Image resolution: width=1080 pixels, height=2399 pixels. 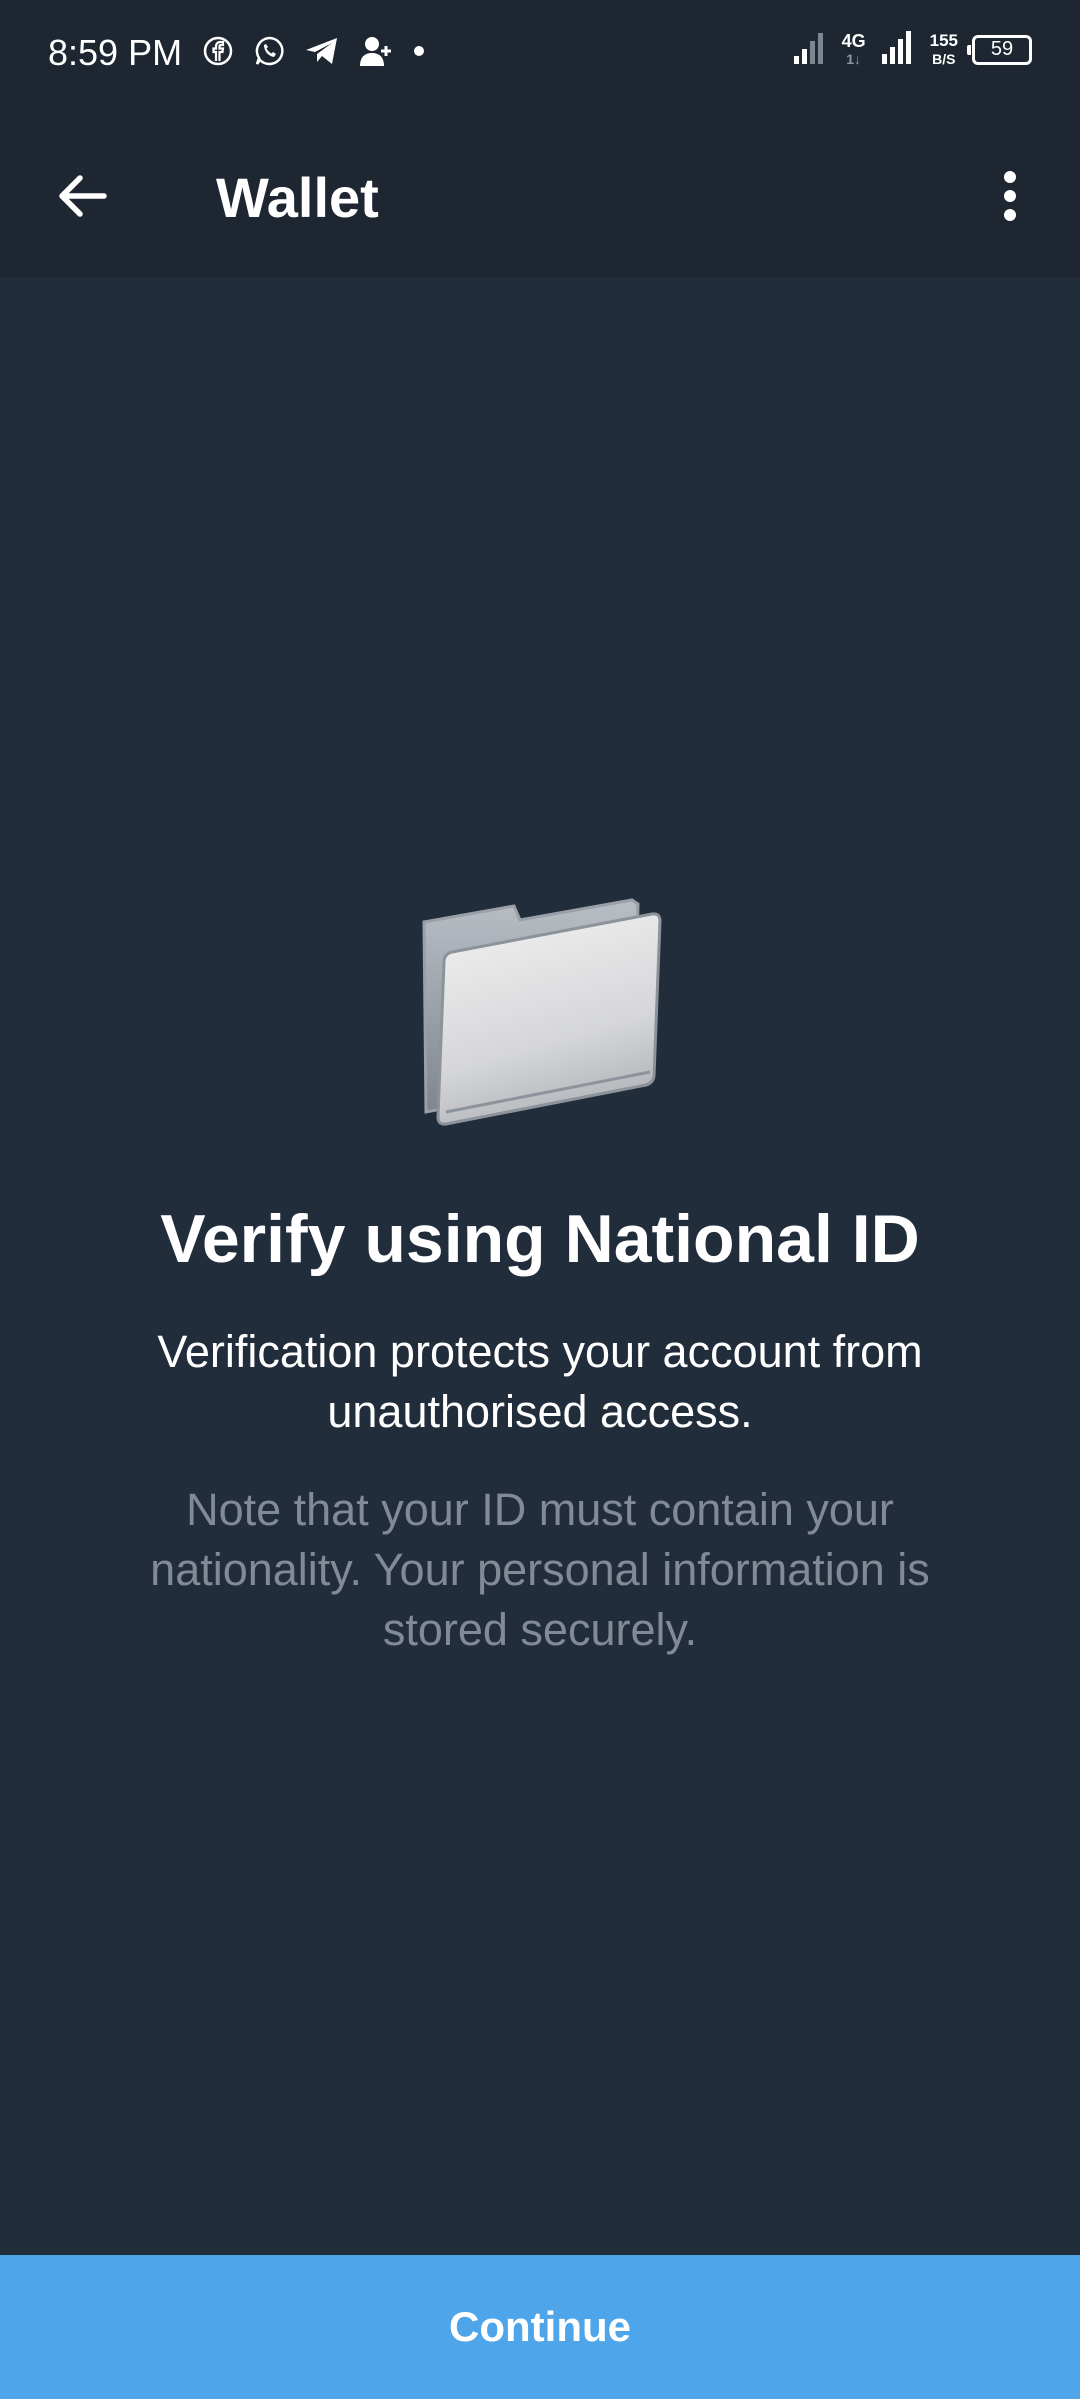 What do you see at coordinates (943, 48) in the screenshot?
I see `network-speed: 155 B/S` at bounding box center [943, 48].